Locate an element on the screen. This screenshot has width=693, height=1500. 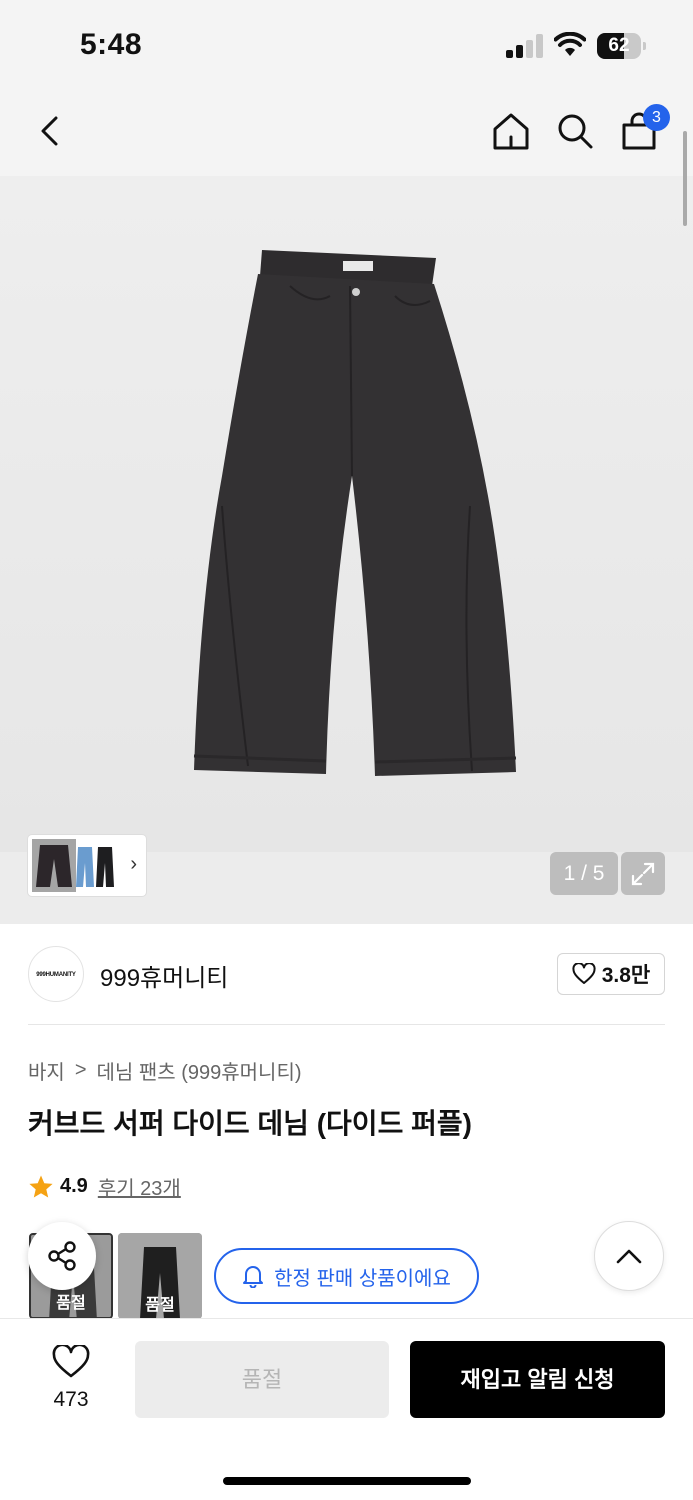
brand-row: 999HUMANITY 999휴머니티 3.8만 is located at coordinates (346, 974).